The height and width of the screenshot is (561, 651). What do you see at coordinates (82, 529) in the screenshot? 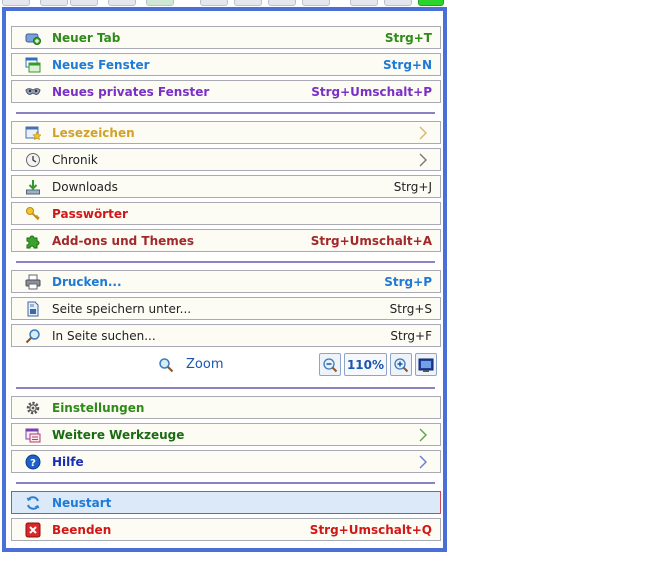
I see `menu-item-label: Beenden` at bounding box center [82, 529].